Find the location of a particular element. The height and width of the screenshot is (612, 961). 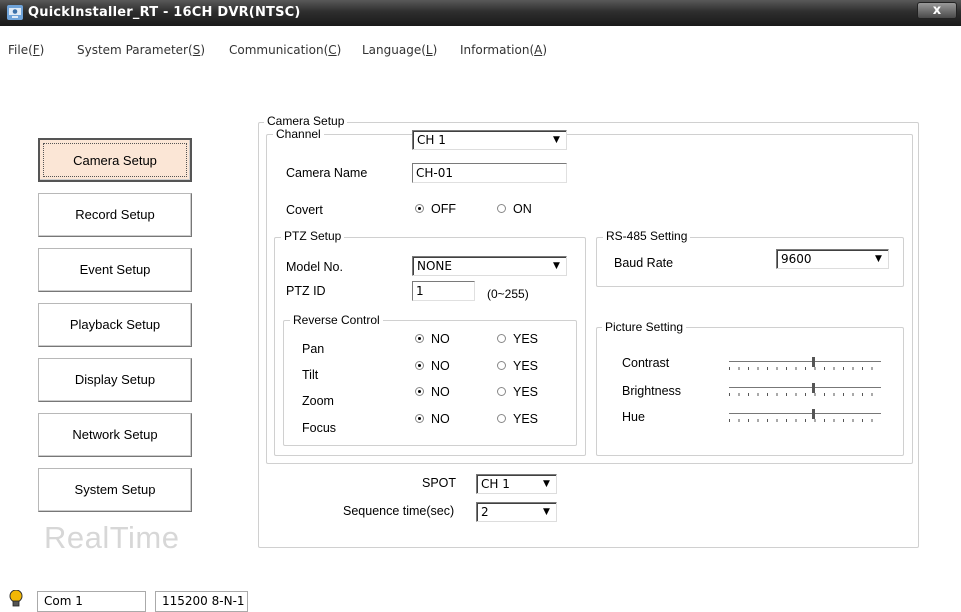

connection-bulb-icon is located at coordinates (16, 598).